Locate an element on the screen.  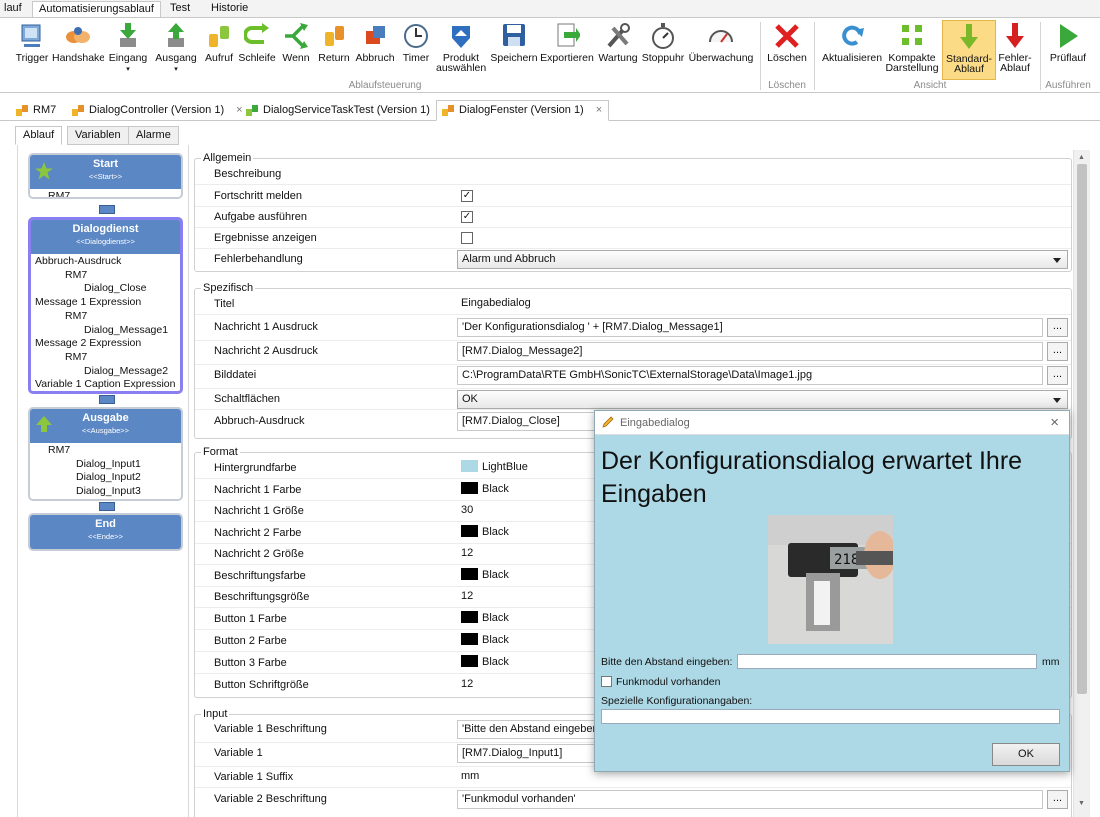
wenn-button: Wenn is located at coordinates (296, 50).